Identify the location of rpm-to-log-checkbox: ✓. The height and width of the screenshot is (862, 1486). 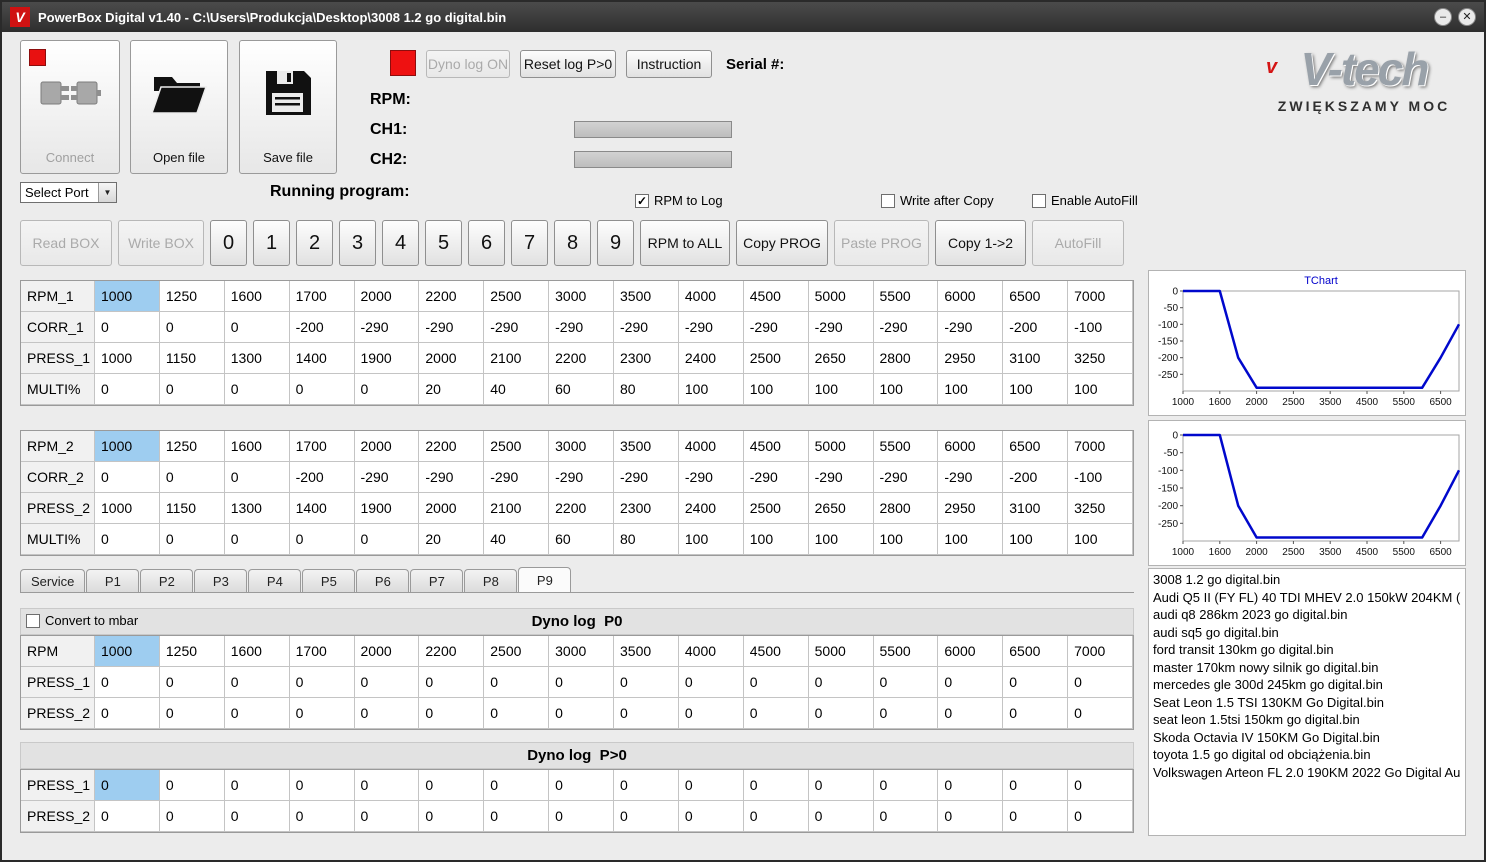
(642, 200).